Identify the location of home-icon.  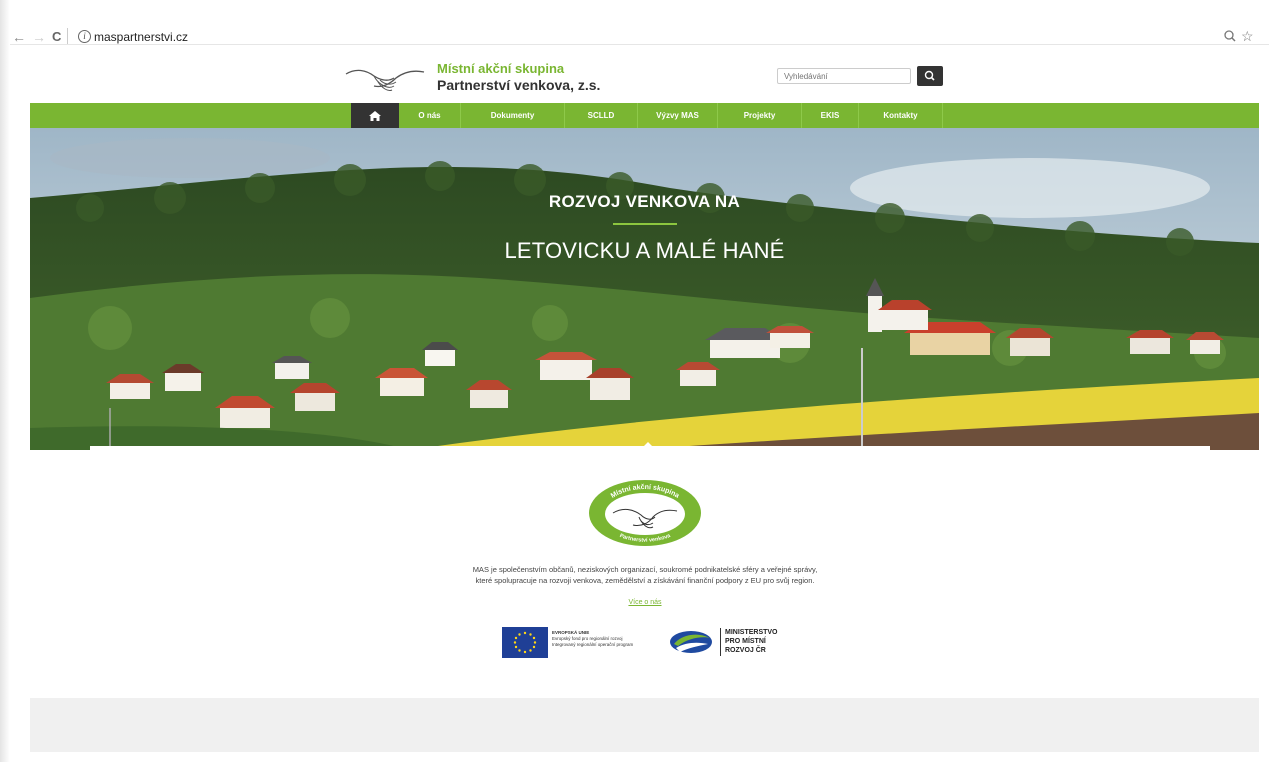
(375, 116).